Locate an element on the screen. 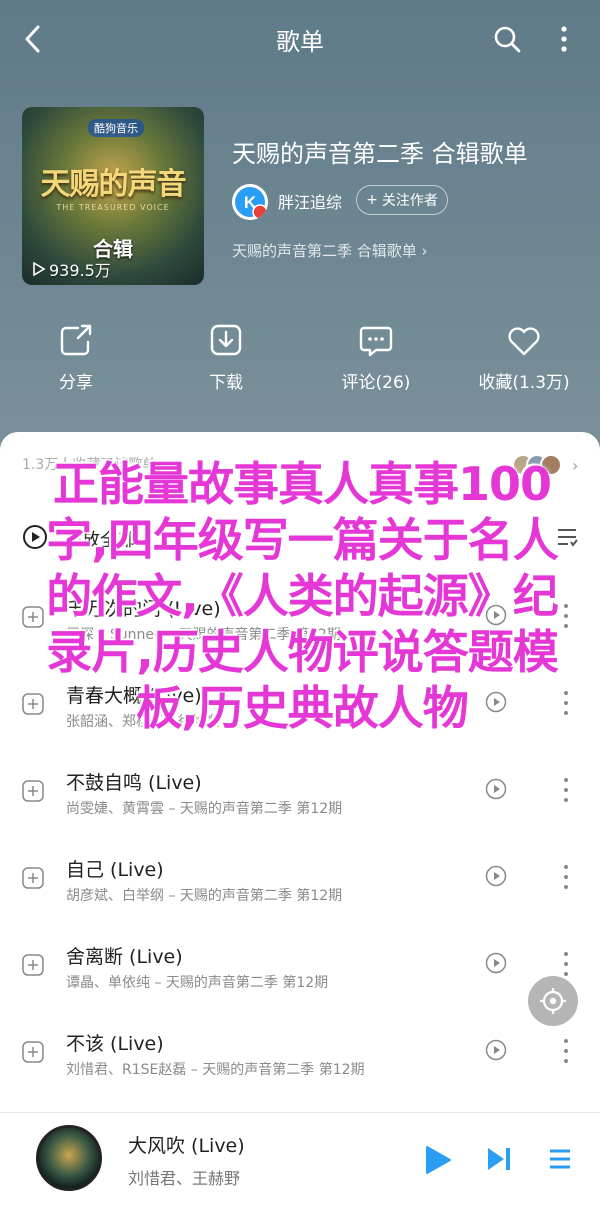  favorite-button: 收藏(1.3万) is located at coordinates (524, 356).